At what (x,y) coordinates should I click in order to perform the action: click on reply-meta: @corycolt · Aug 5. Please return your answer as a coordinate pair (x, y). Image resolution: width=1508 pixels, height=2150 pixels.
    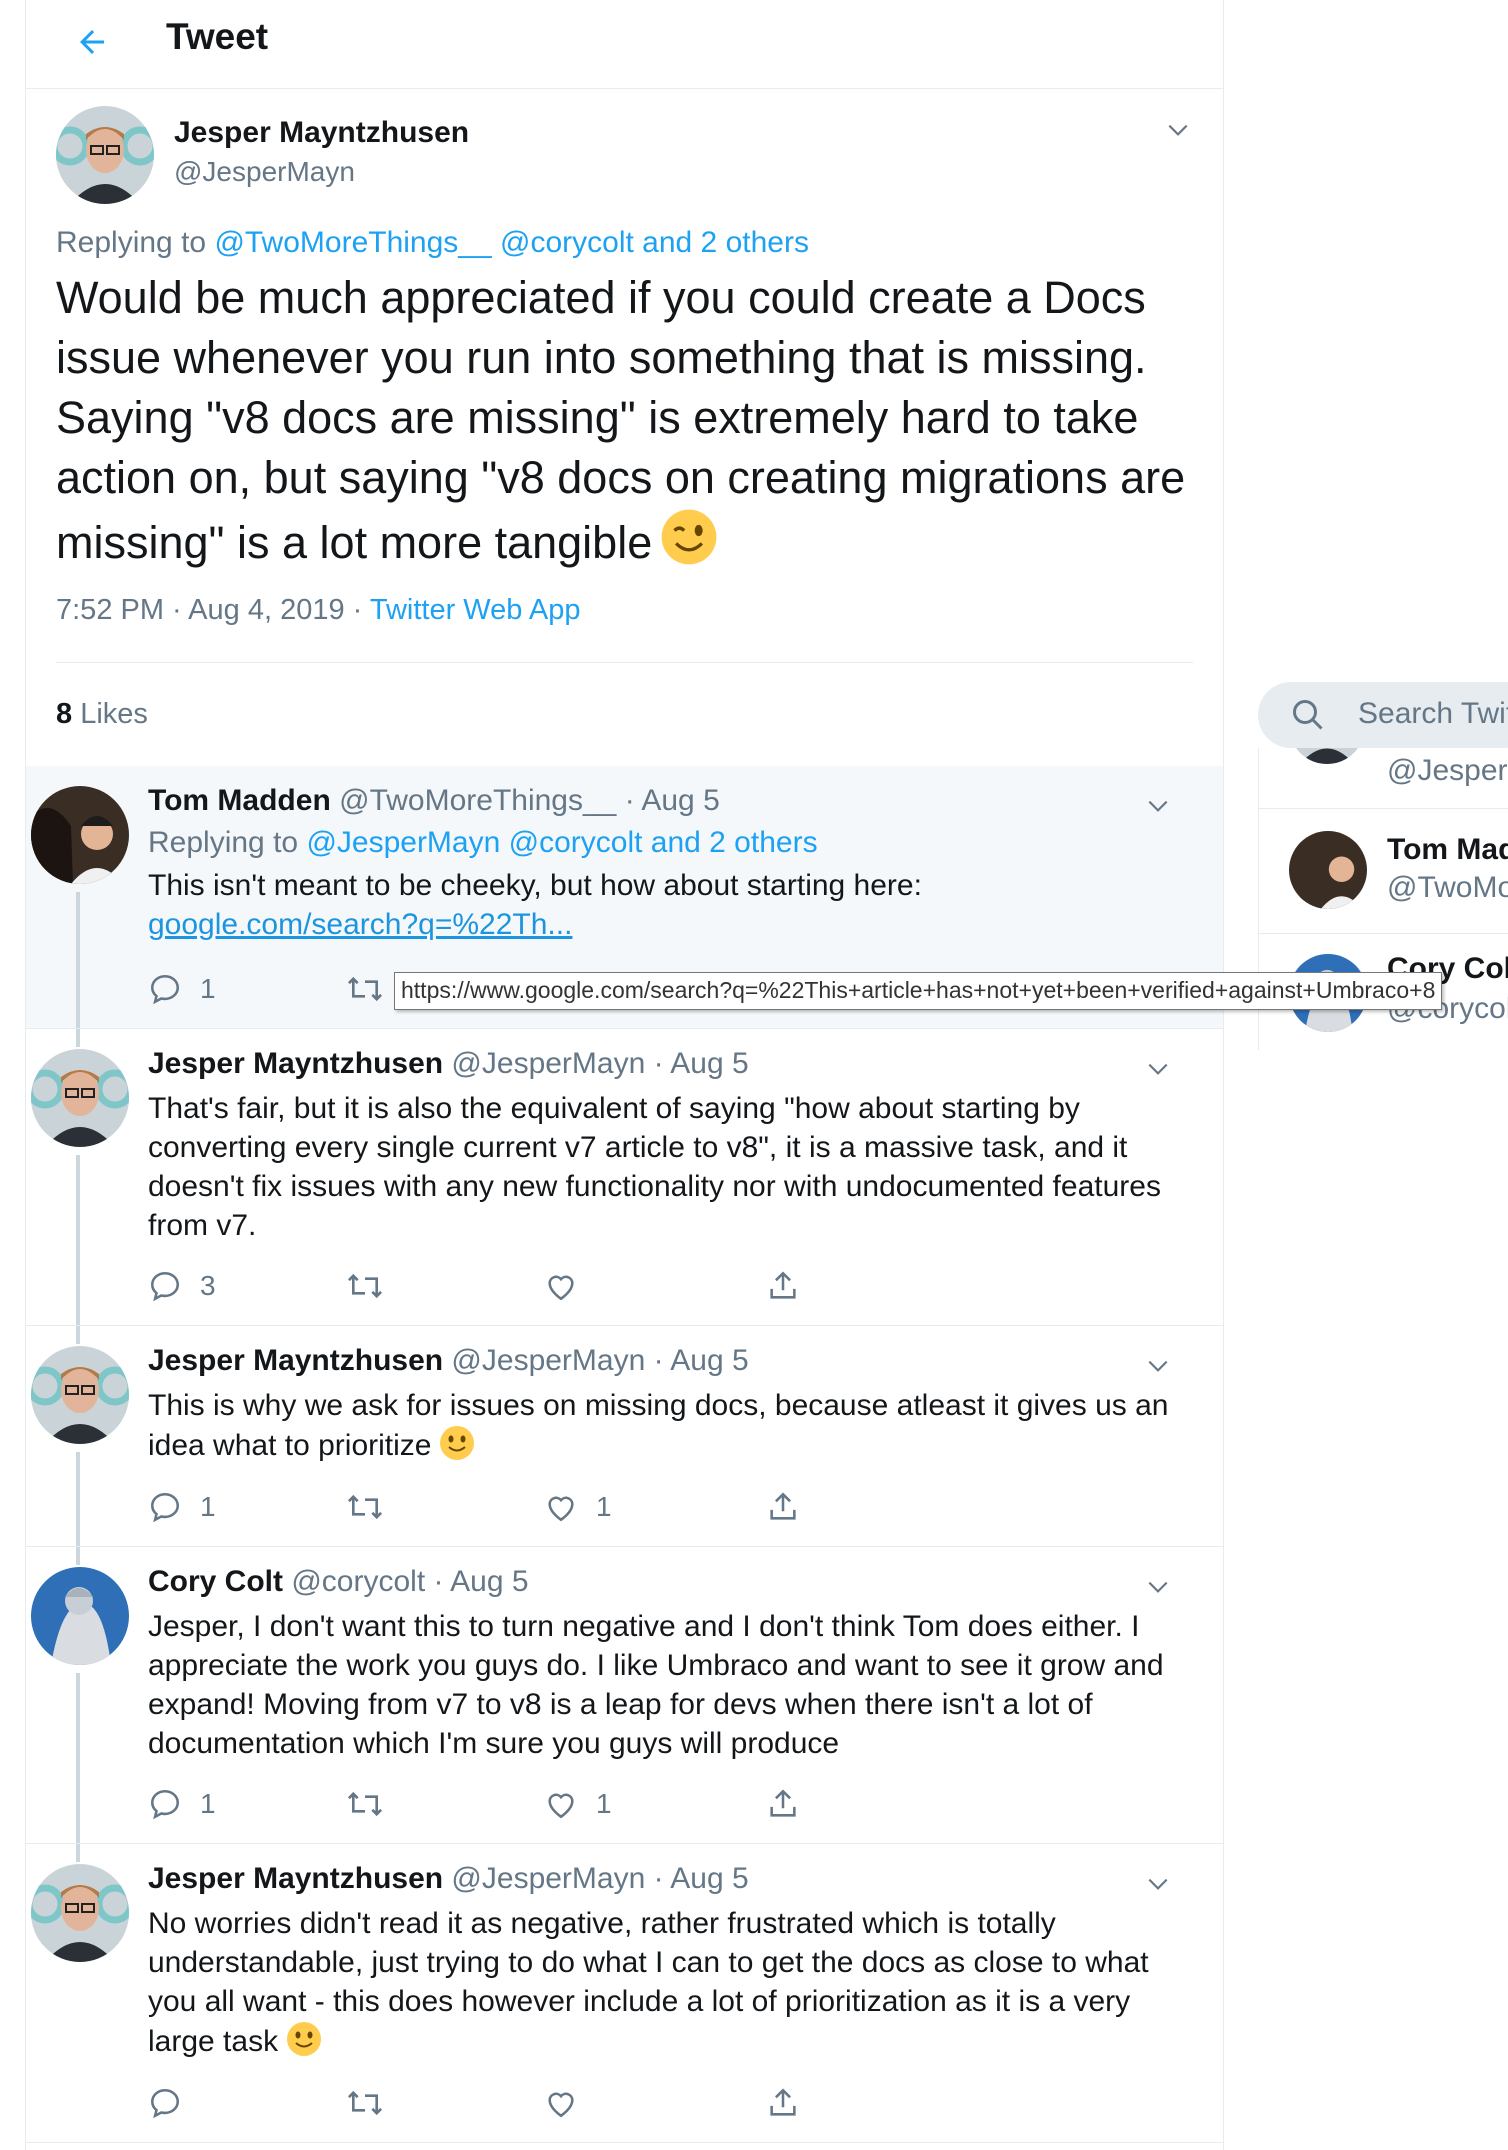
    Looking at the image, I should click on (405, 1581).